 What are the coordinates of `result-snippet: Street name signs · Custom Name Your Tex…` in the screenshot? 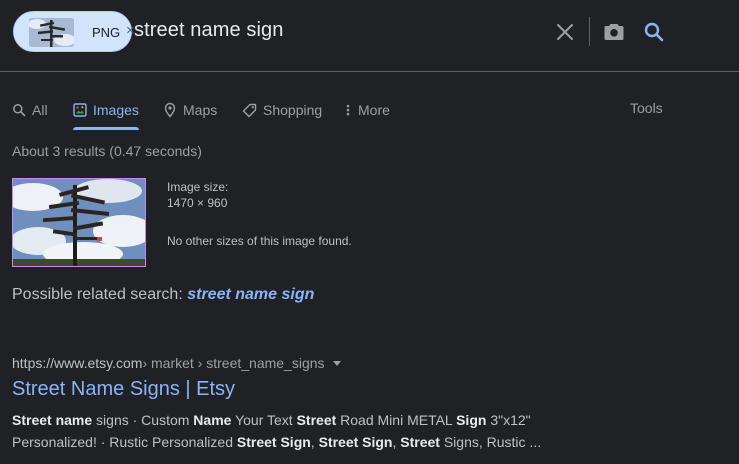 It's located at (372, 431).